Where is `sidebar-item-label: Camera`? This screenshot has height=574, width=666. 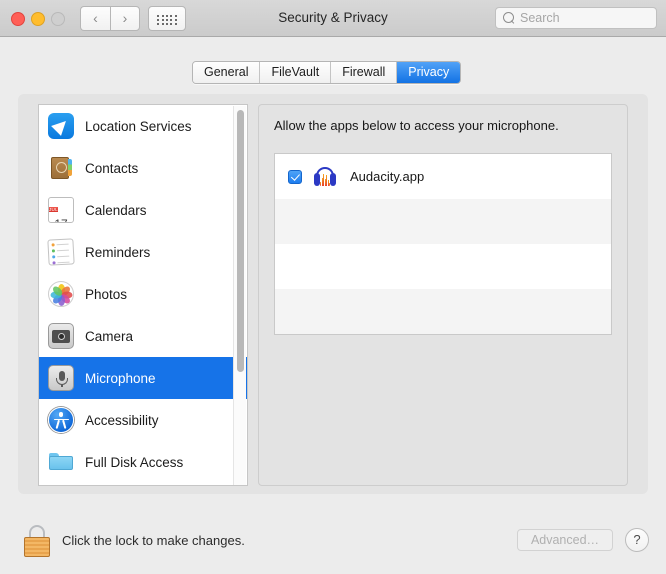
sidebar-item-label: Camera is located at coordinates (109, 336).